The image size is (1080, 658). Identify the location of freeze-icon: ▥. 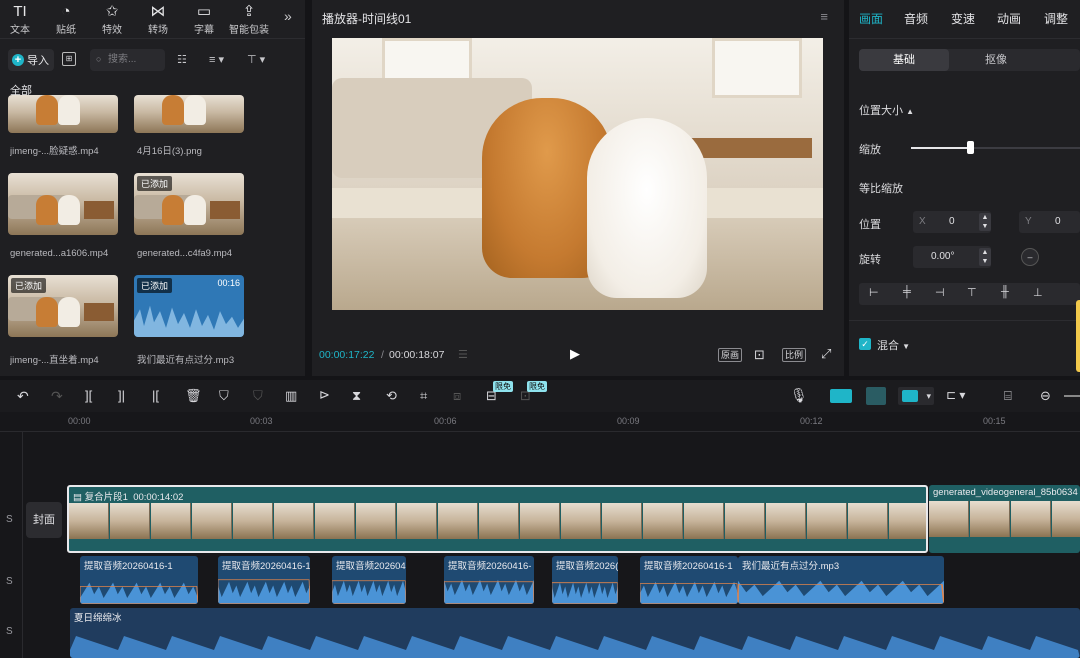
(291, 396).